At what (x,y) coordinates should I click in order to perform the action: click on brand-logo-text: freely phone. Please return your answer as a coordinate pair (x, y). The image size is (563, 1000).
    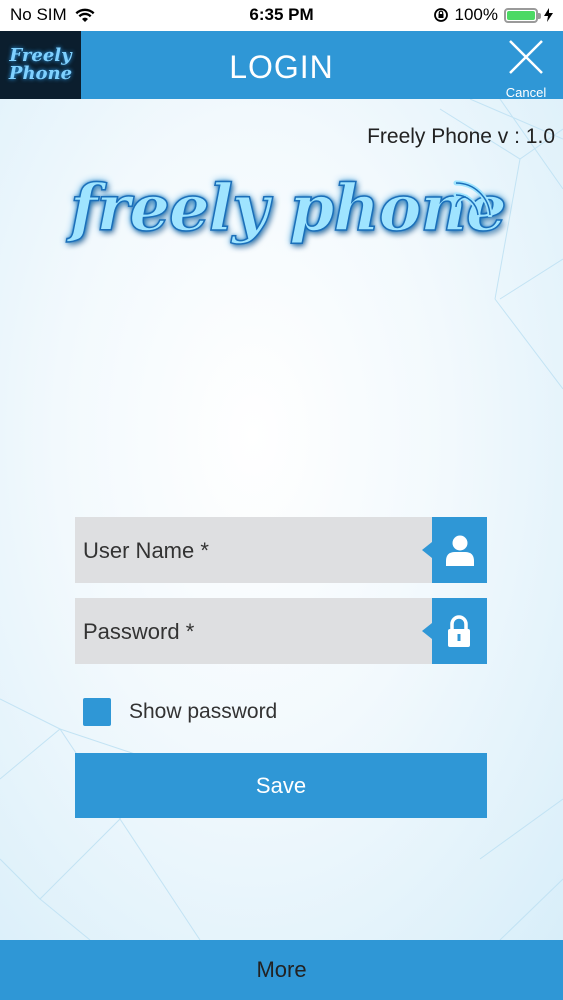
    Looking at the image, I should click on (288, 208).